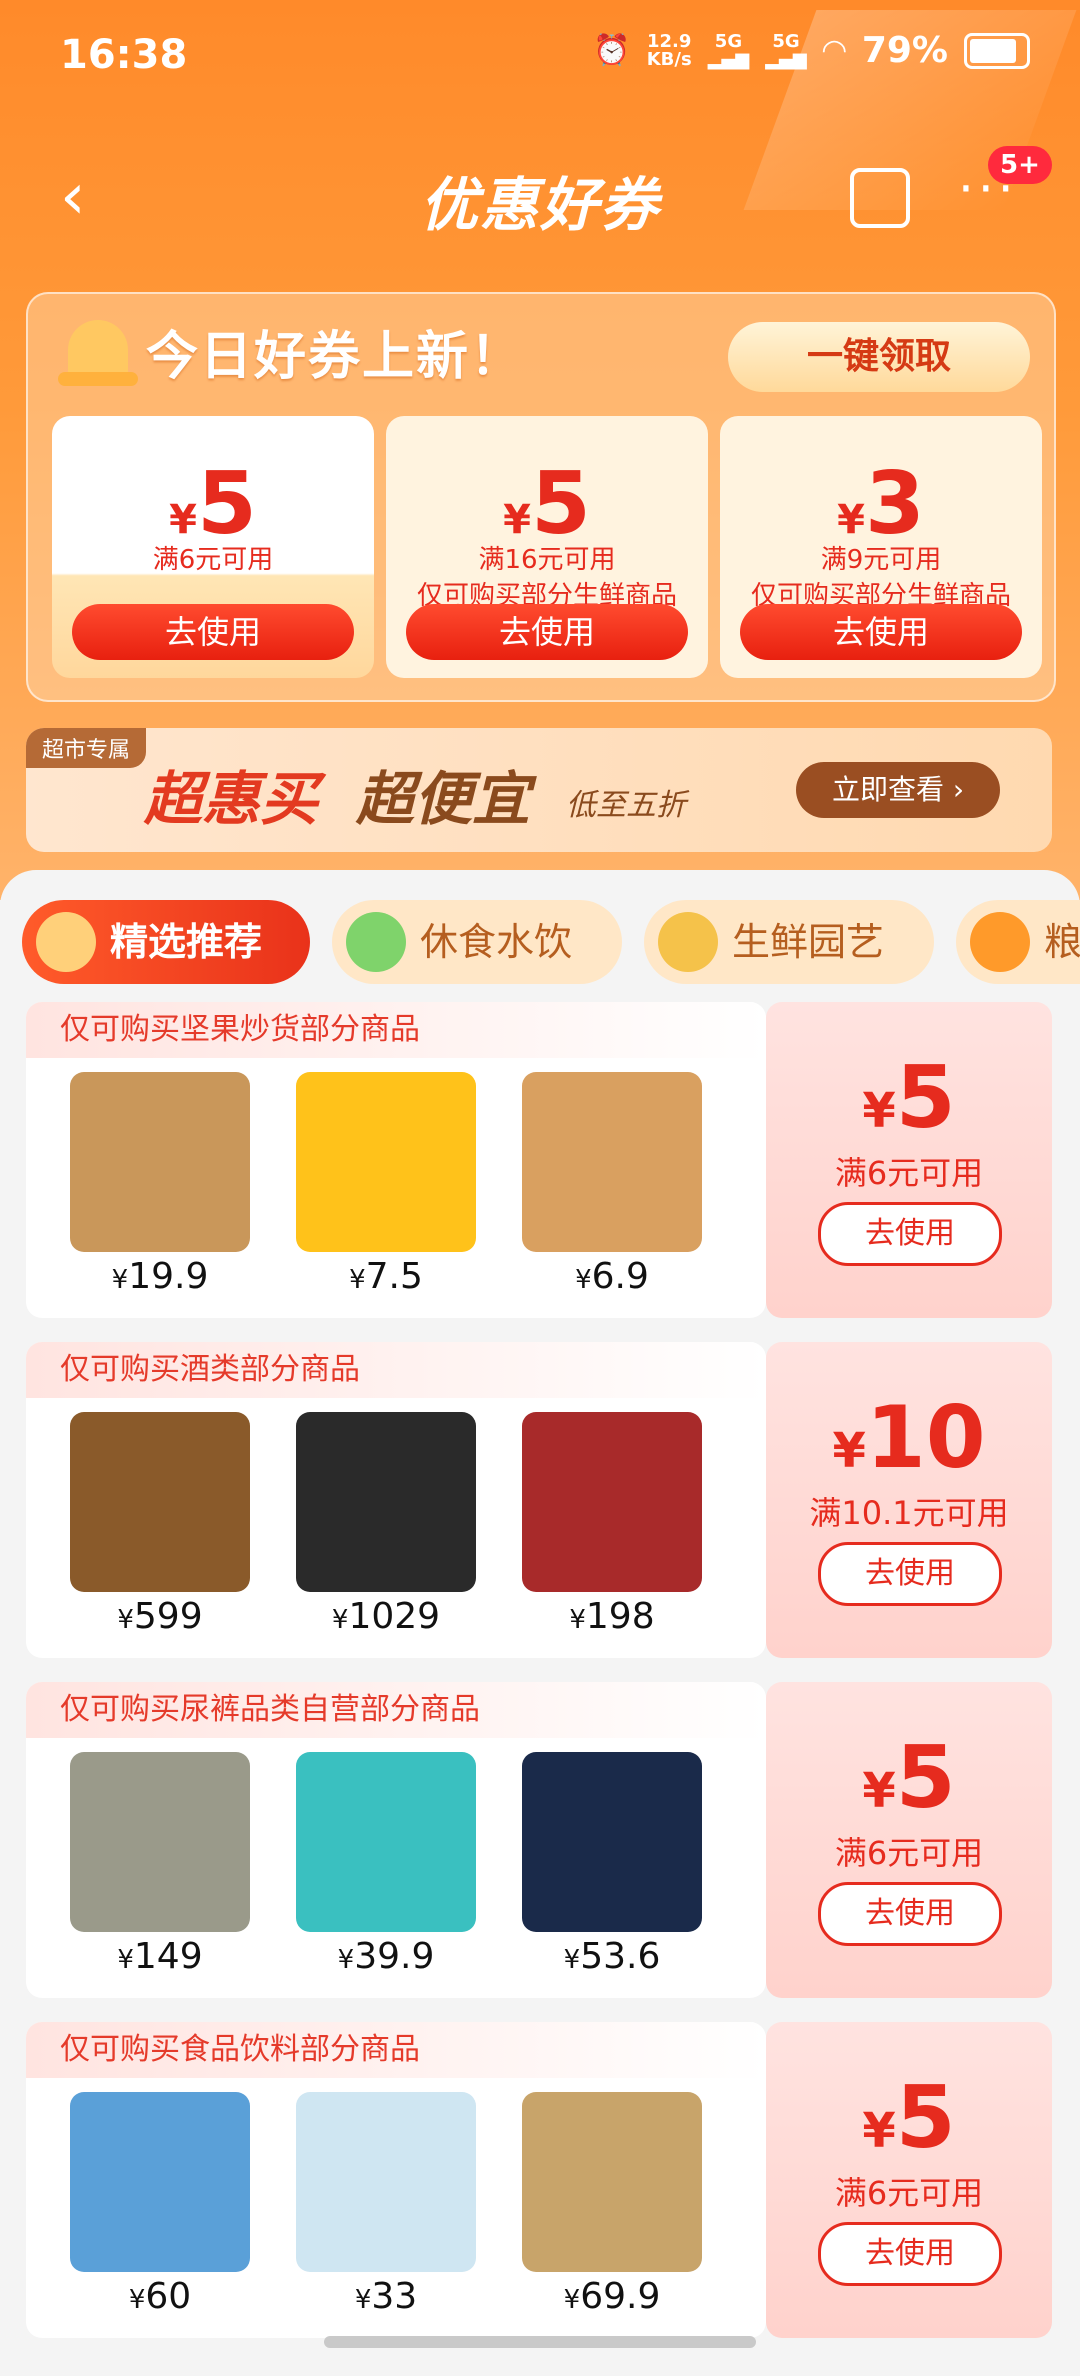 The image size is (1080, 2376). Describe the element at coordinates (1020, 165) in the screenshot. I see `notification-badge: 5+` at that location.